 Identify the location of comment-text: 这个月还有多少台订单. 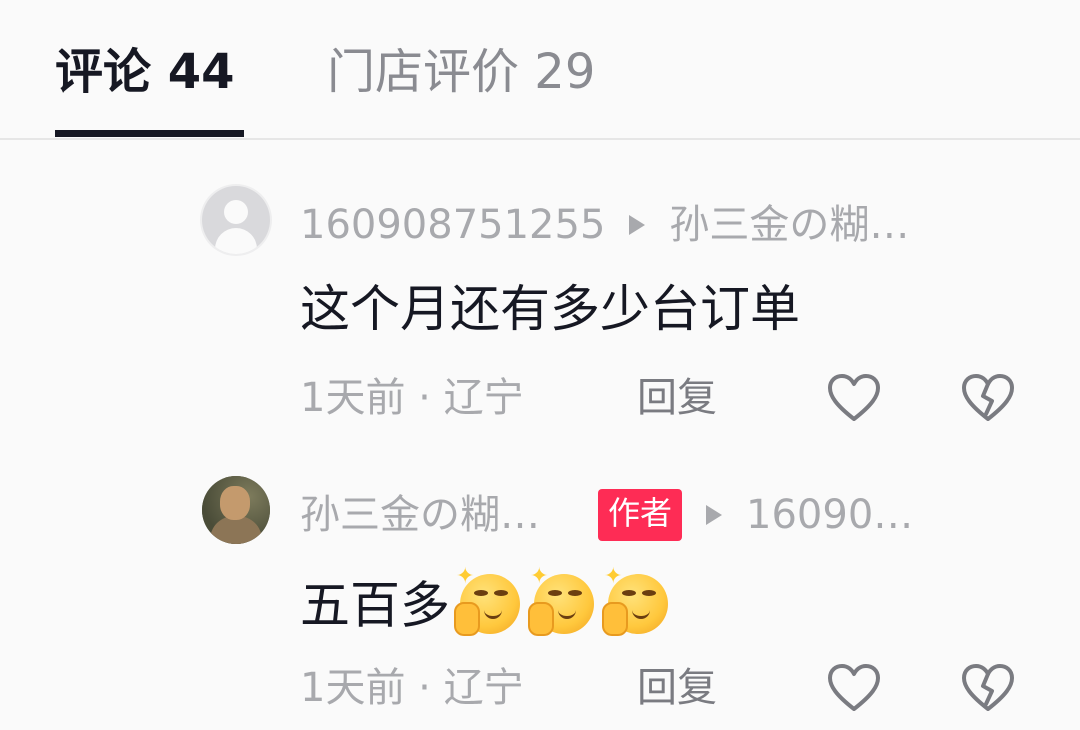
(550, 309).